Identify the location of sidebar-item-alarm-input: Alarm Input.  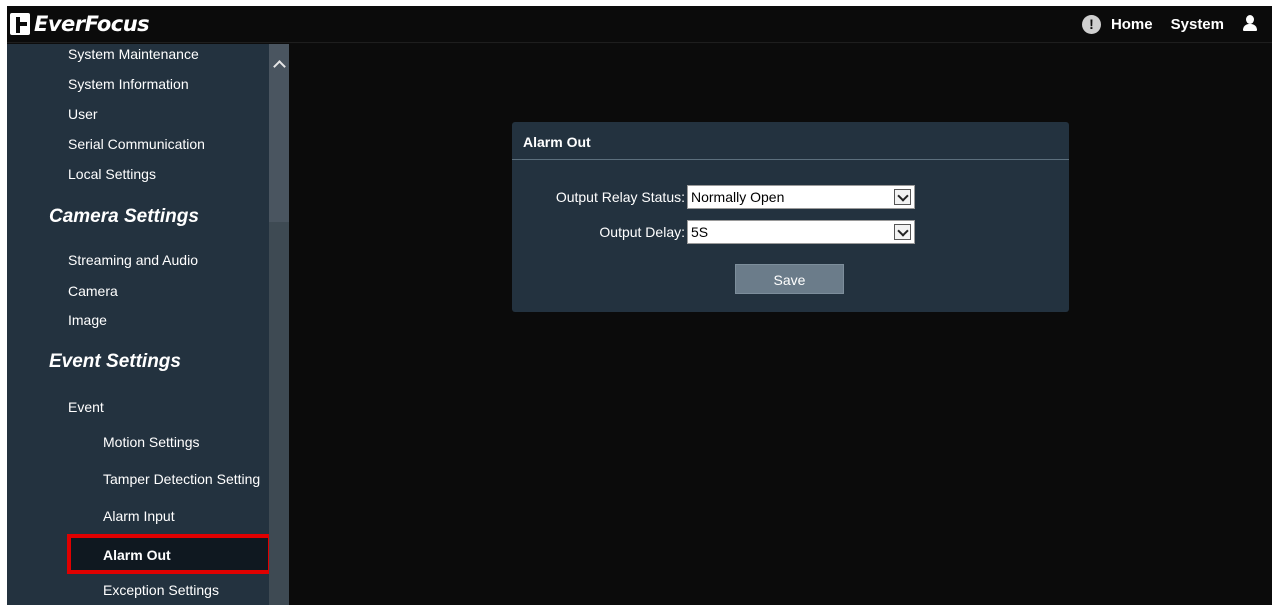
(139, 516).